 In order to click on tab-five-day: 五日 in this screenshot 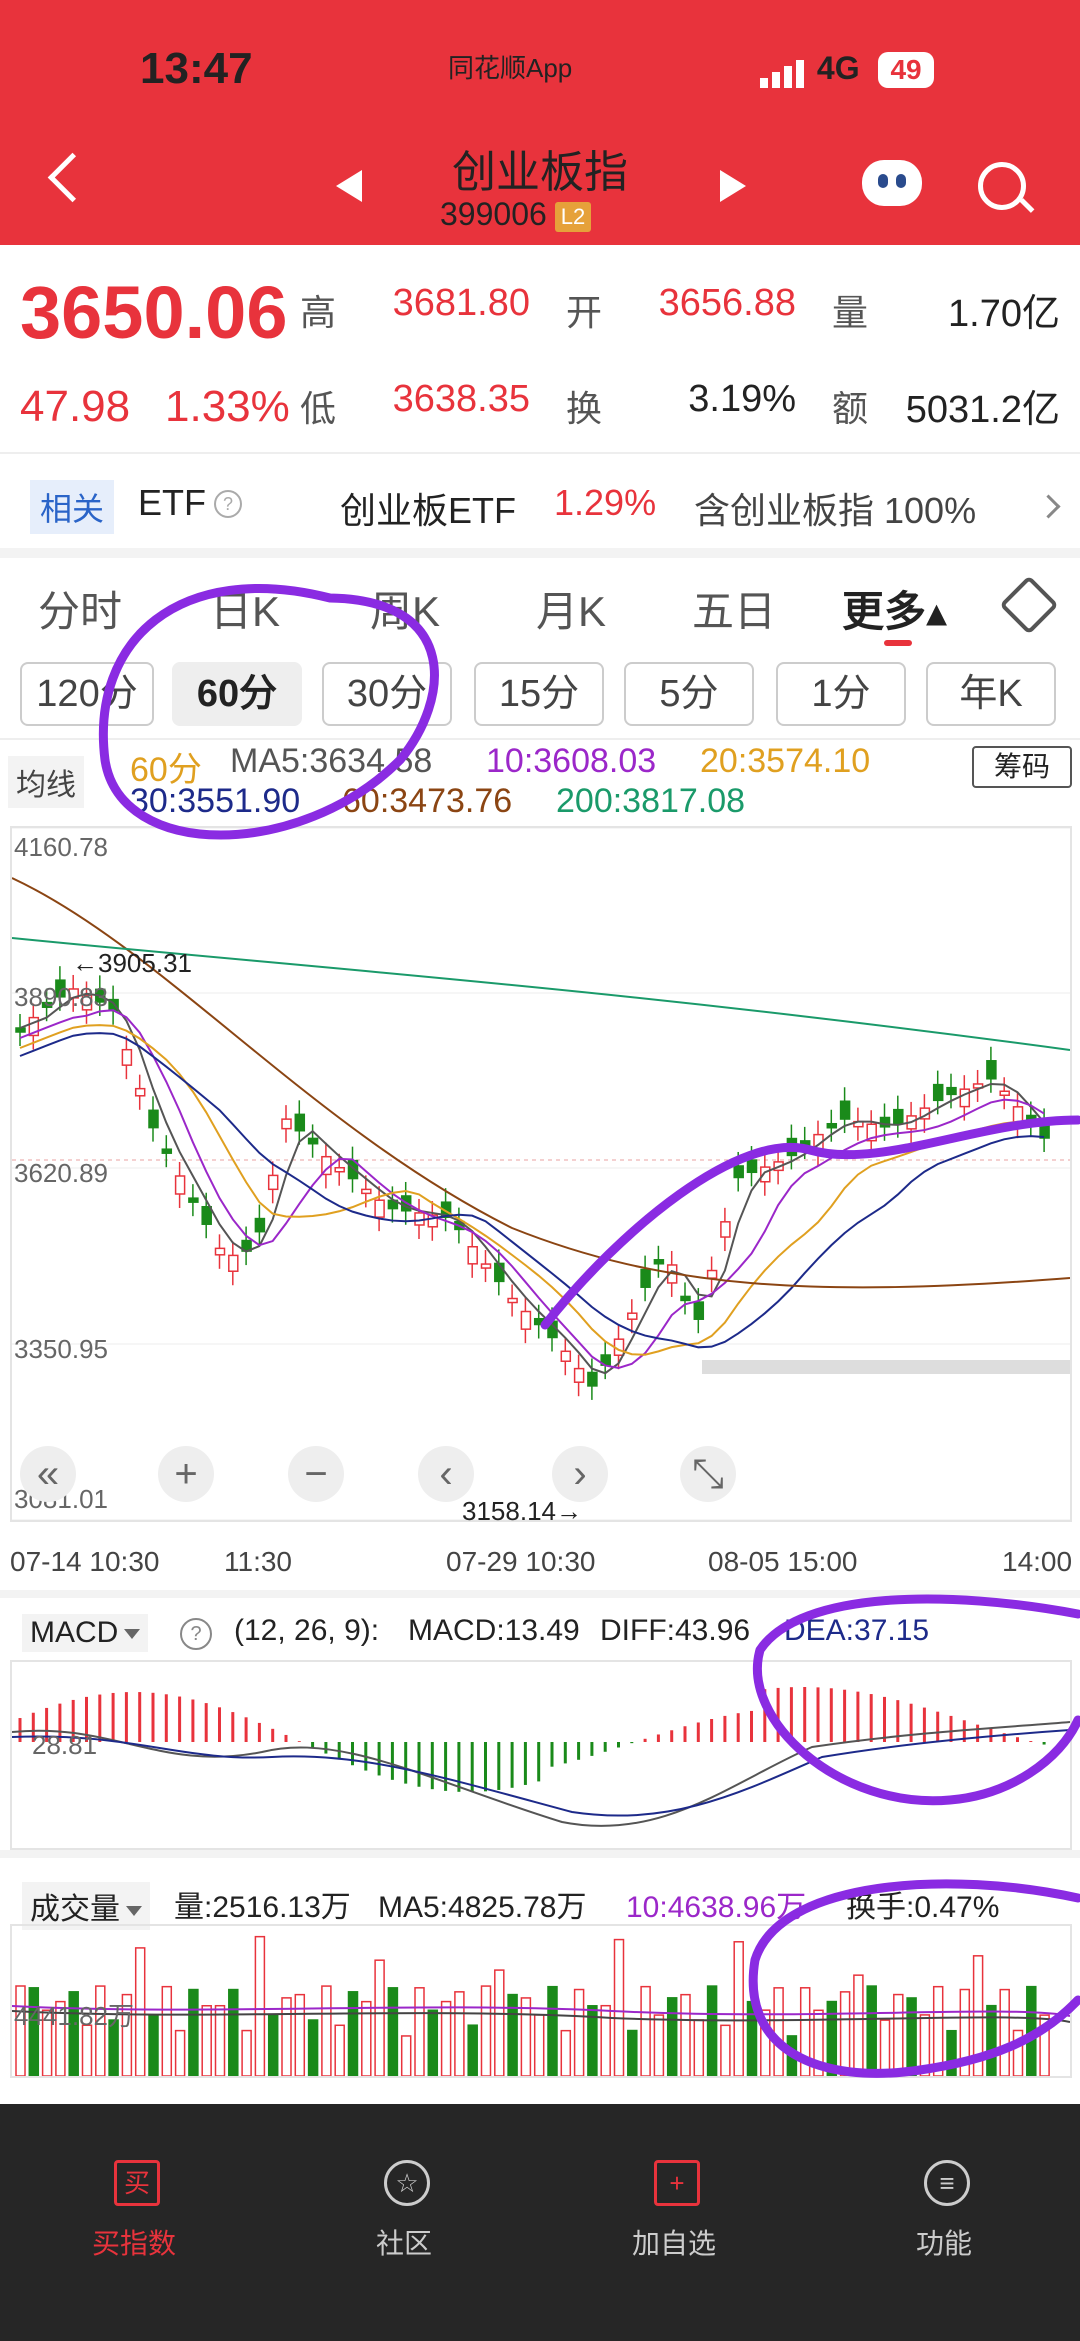, I will do `click(734, 608)`.